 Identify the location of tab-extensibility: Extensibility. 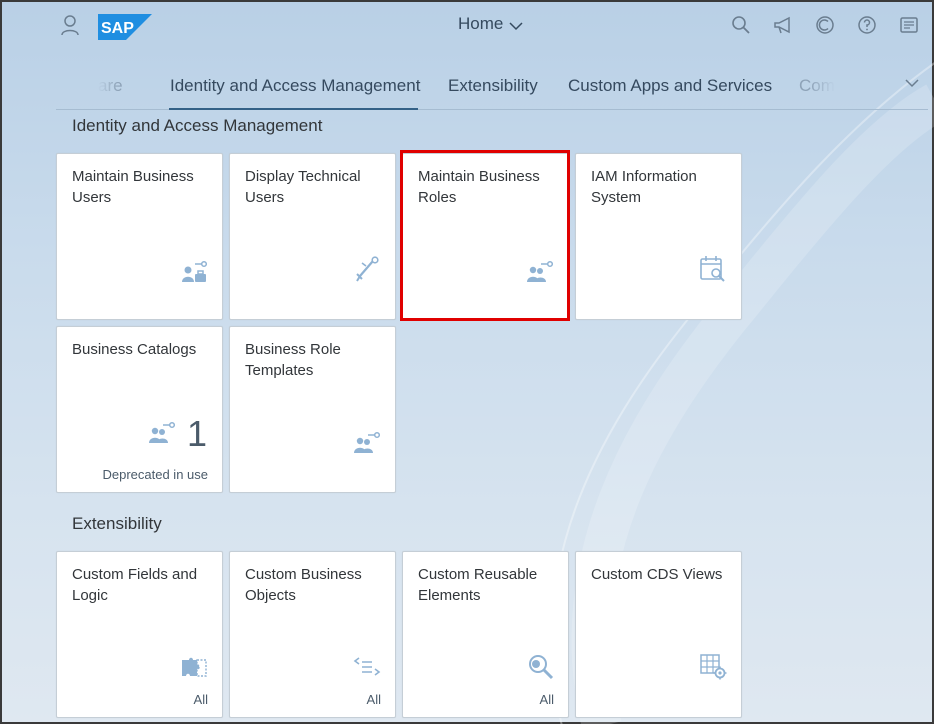
(493, 86).